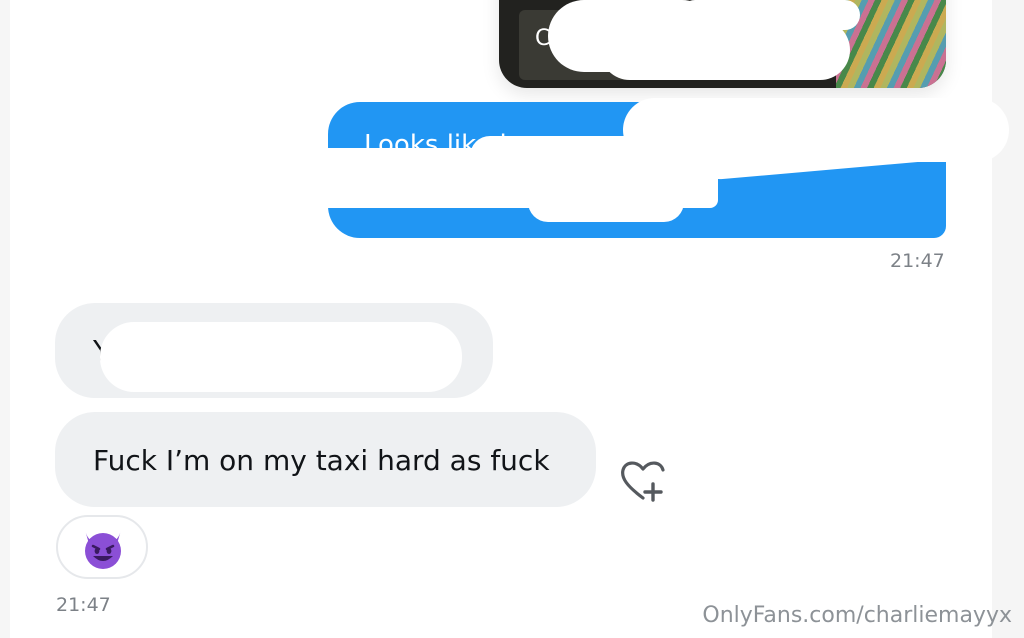 The width and height of the screenshot is (1024, 638). Describe the element at coordinates (1008, 319) in the screenshot. I see `right-shade` at that location.